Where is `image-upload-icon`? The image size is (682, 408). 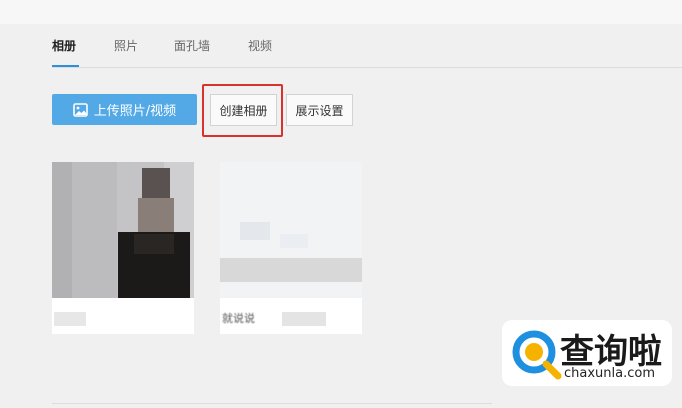
image-upload-icon is located at coordinates (80, 109).